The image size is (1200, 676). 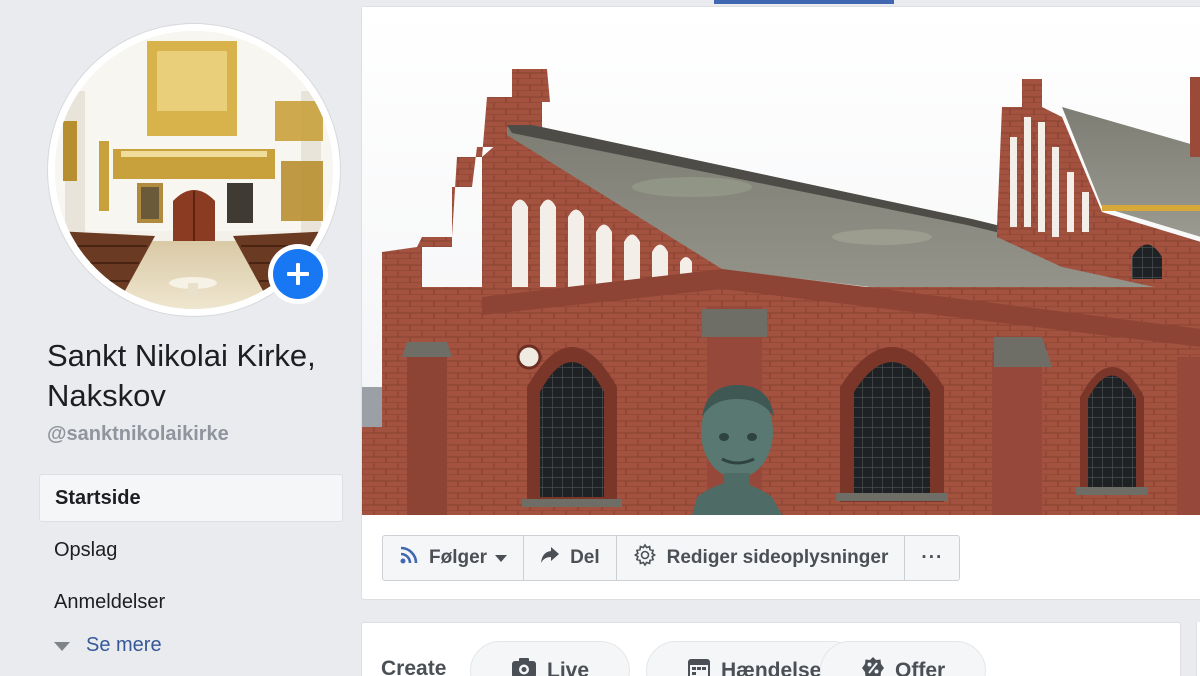 I want to click on create-label: Create, so click(x=414, y=666).